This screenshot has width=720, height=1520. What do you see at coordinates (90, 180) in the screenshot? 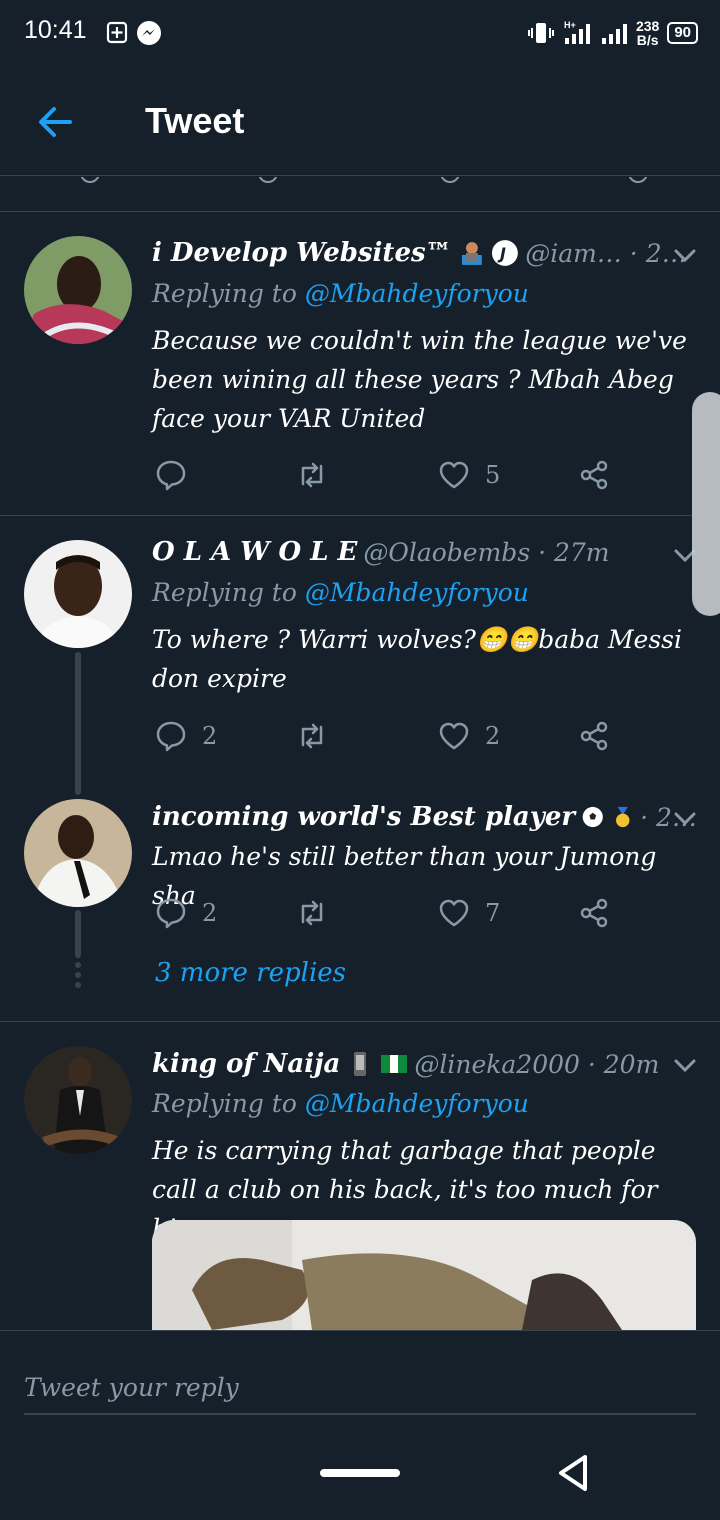
I see `partial-reply-icon` at bounding box center [90, 180].